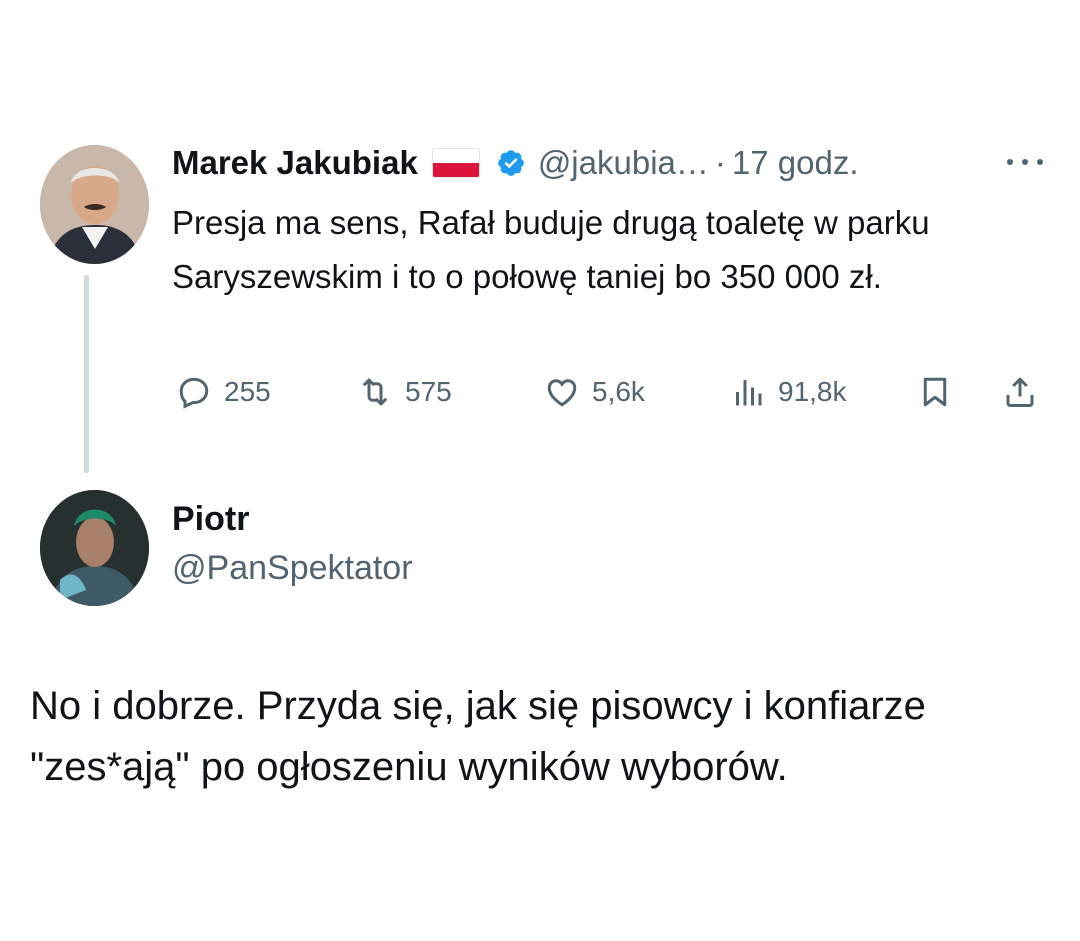  I want to click on retweet-count: 575, so click(428, 391).